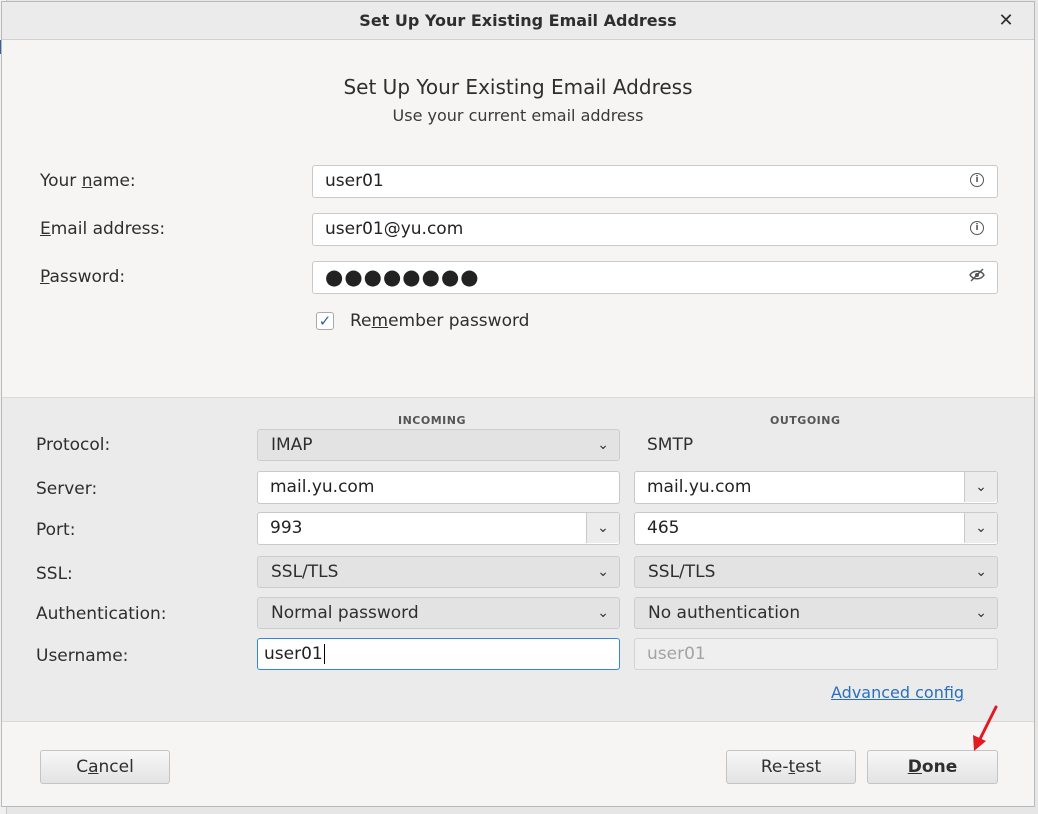 Image resolution: width=1038 pixels, height=814 pixels. I want to click on eye-slash-icon, so click(977, 277).